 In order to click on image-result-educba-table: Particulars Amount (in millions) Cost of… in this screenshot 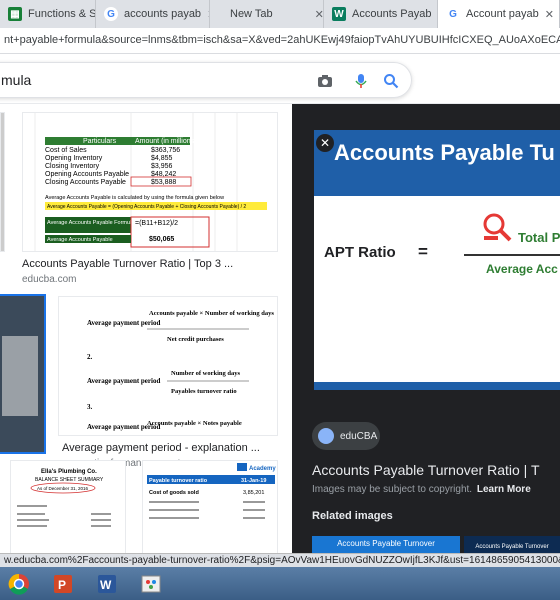, I will do `click(150, 182)`.